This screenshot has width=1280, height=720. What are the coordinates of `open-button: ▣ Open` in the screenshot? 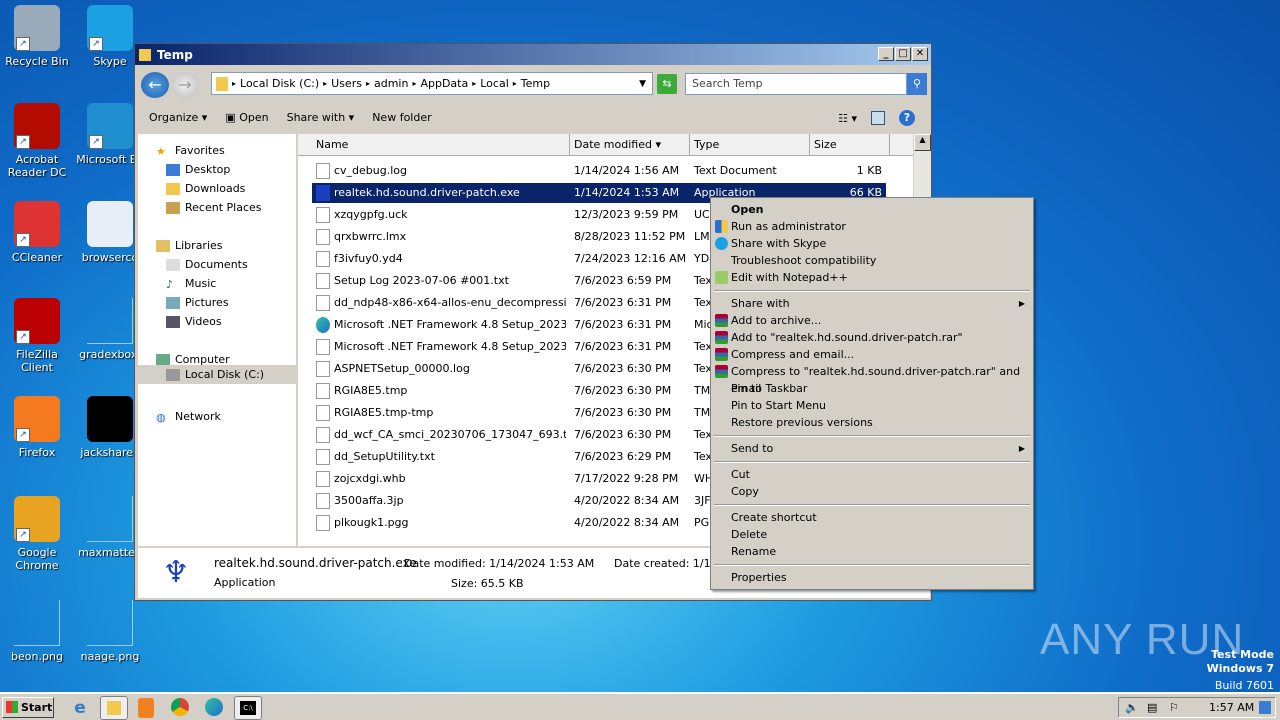 It's located at (246, 117).